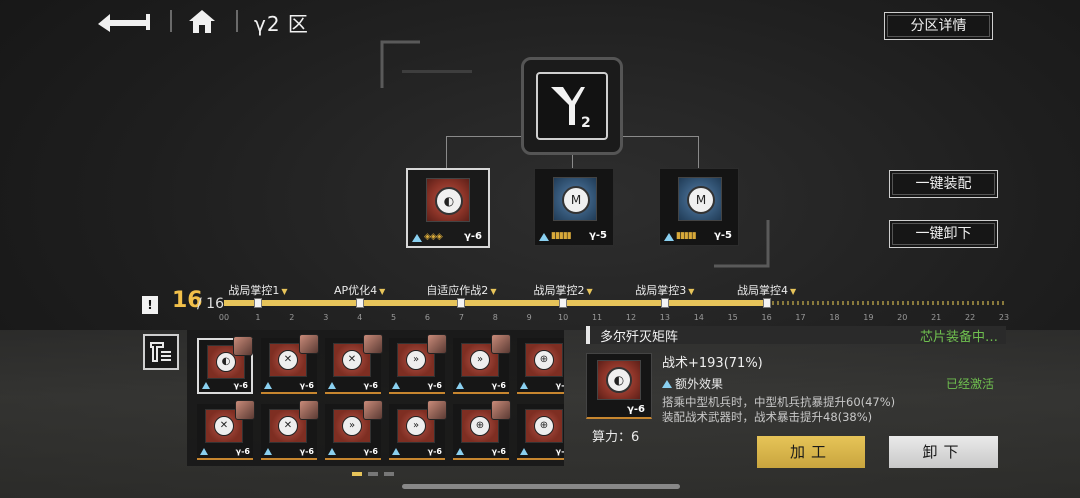  I want to click on milestone-text: 战局掌控4, so click(763, 290).